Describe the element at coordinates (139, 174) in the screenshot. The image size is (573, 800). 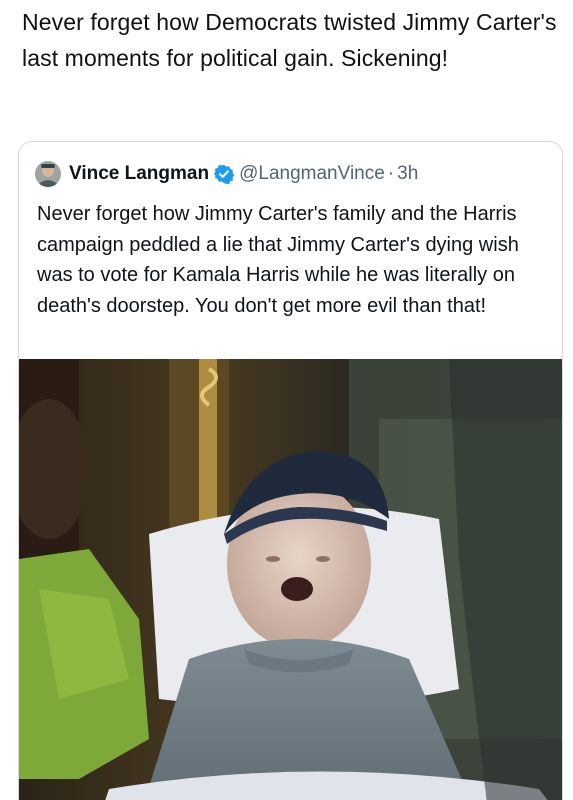
I see `author-name: Vince Langman` at that location.